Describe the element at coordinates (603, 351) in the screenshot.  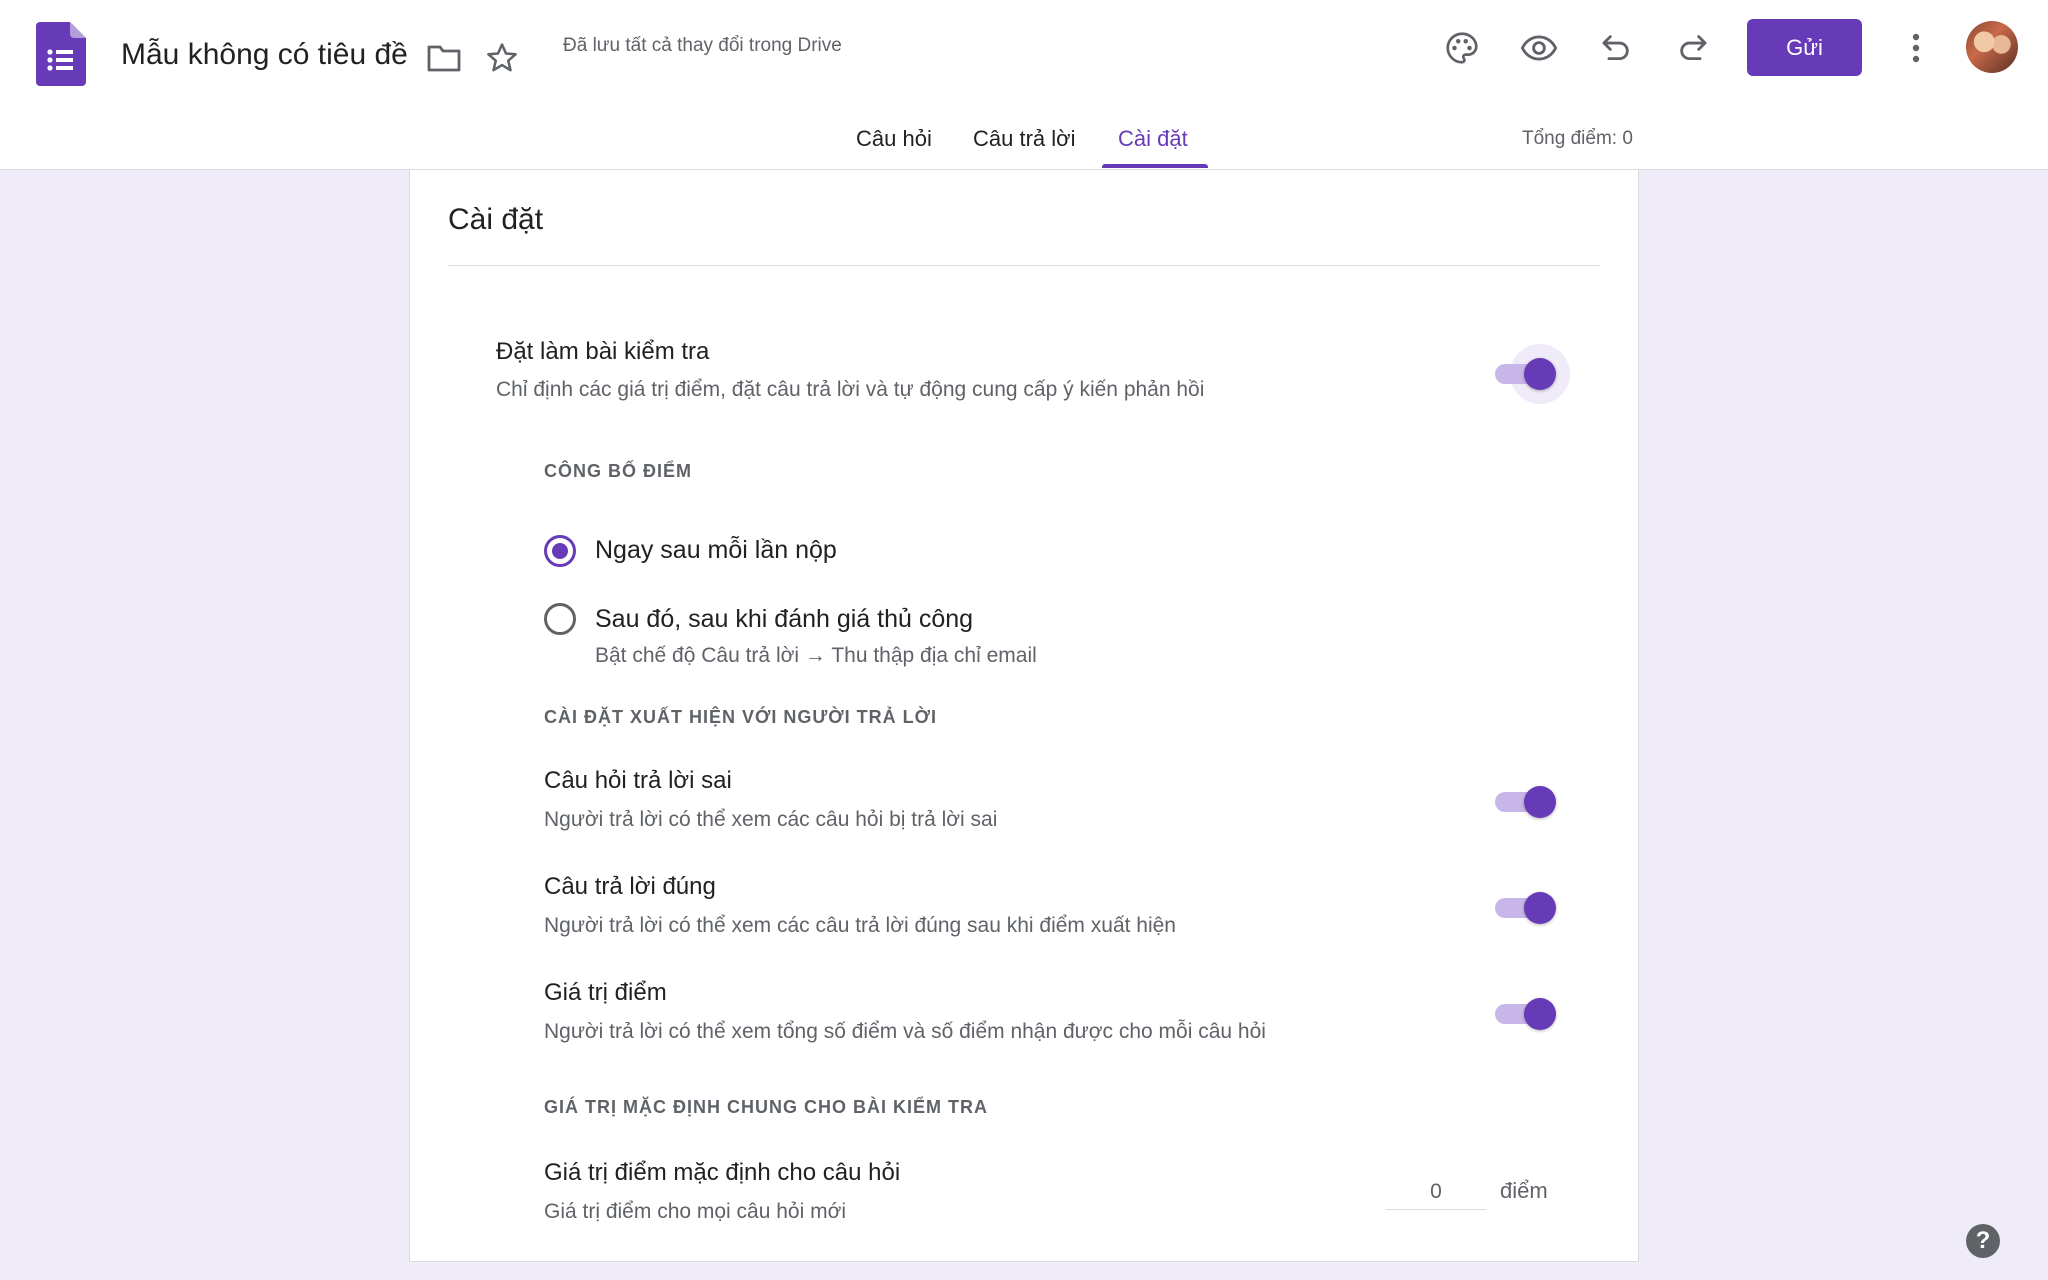
I see `quiz-toggle-title: Đặt làm bài kiểm tra` at that location.